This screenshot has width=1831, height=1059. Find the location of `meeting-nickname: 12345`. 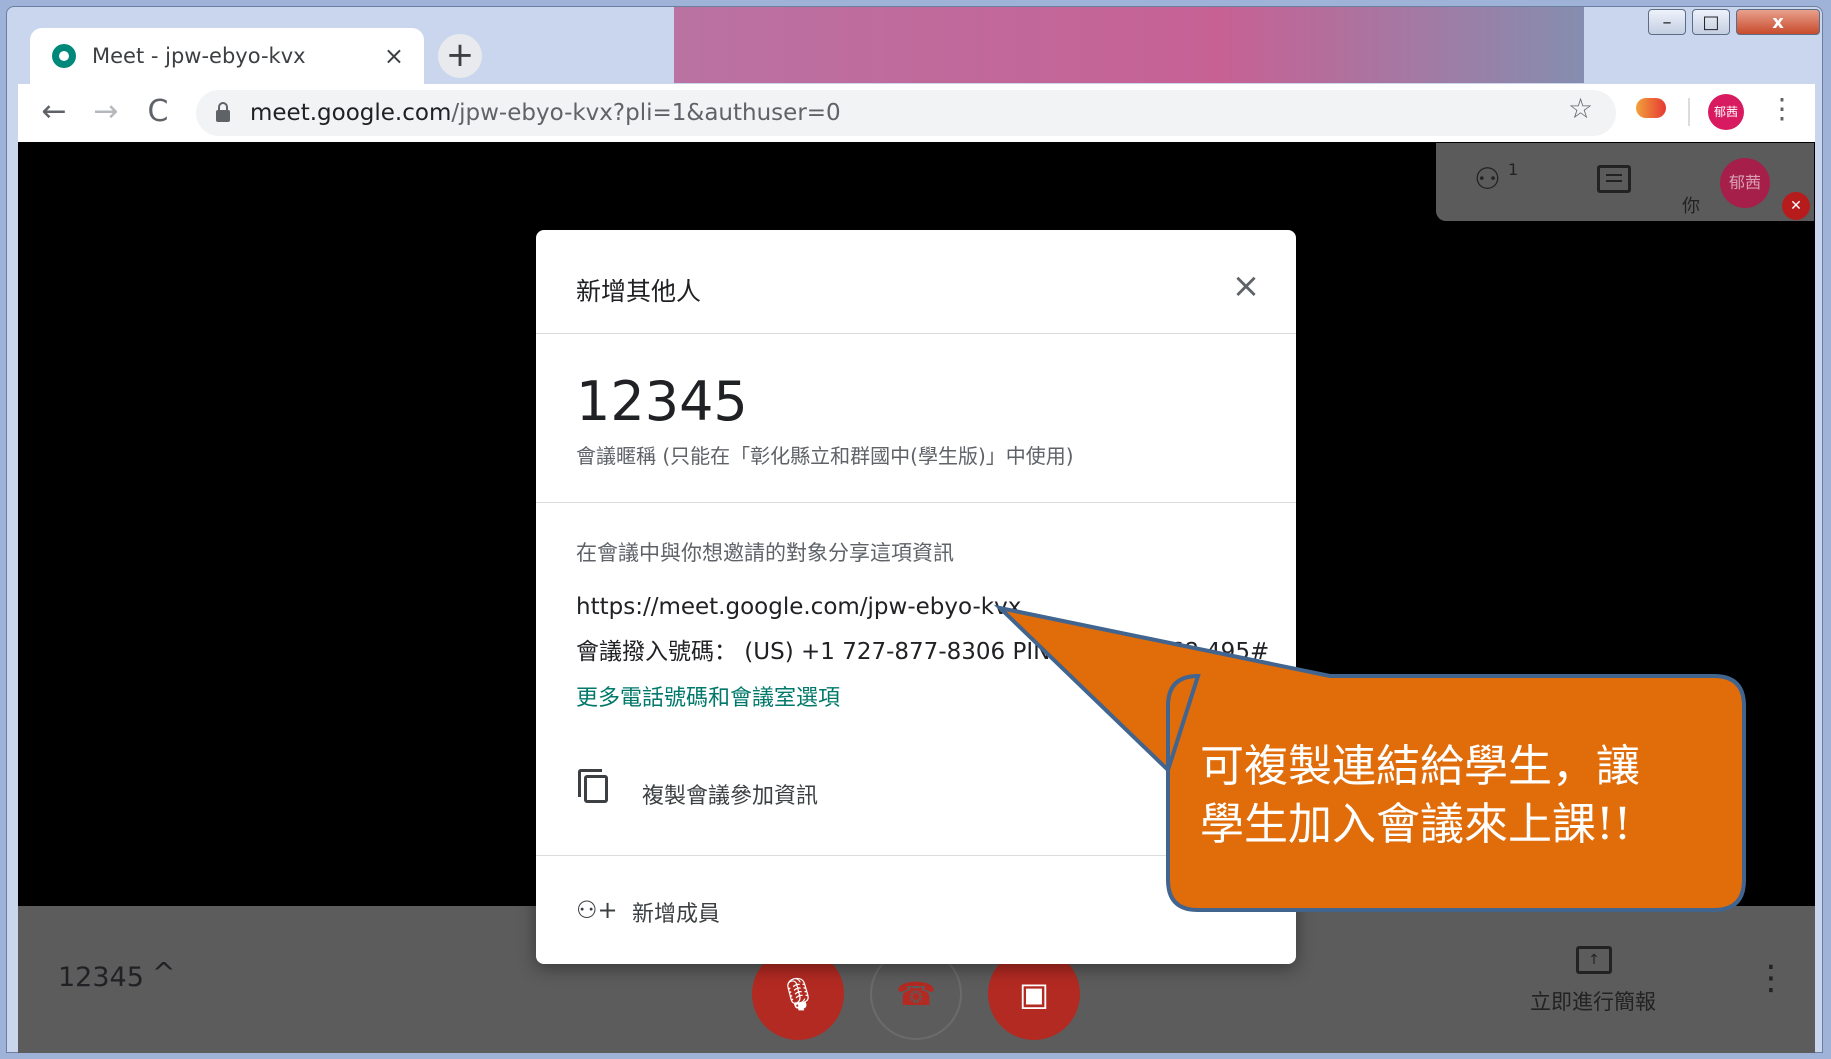

meeting-nickname: 12345 is located at coordinates (662, 401).